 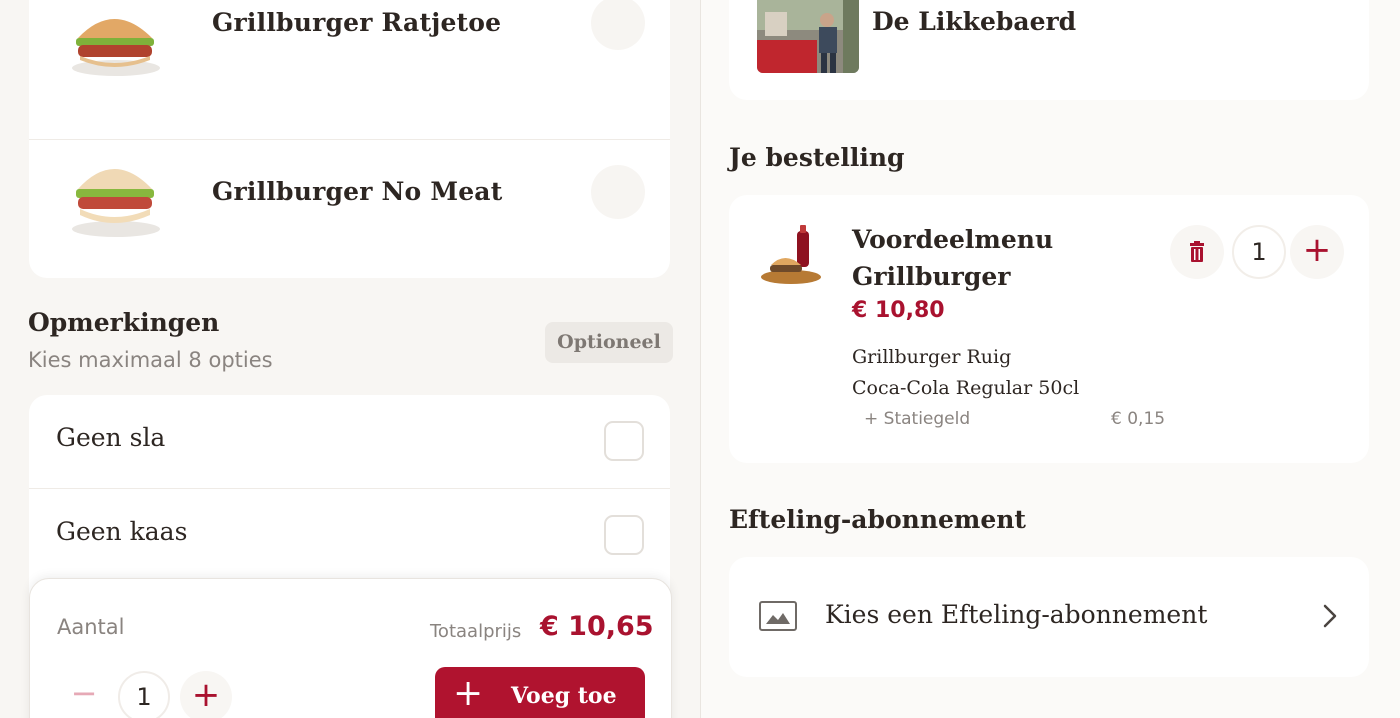 What do you see at coordinates (1049, 50) in the screenshot?
I see `restaurant-card: De Likkebaerd` at bounding box center [1049, 50].